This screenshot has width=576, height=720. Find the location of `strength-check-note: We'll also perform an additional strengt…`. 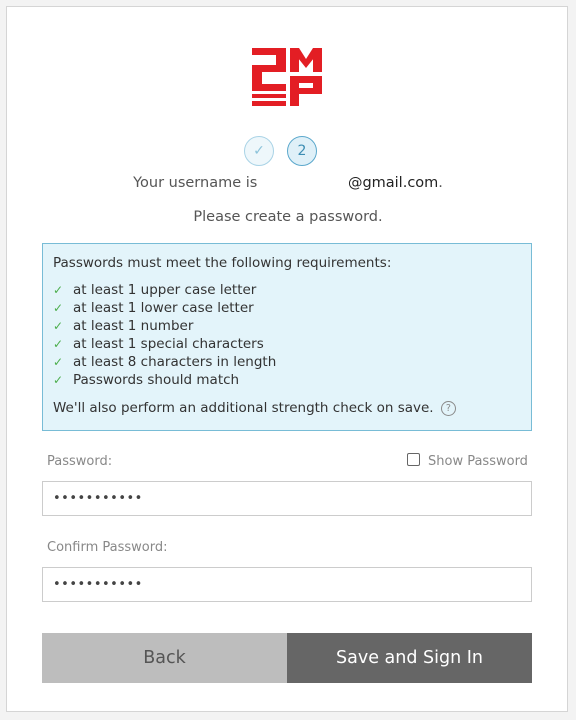

strength-check-note: We'll also perform an additional strengt… is located at coordinates (287, 408).